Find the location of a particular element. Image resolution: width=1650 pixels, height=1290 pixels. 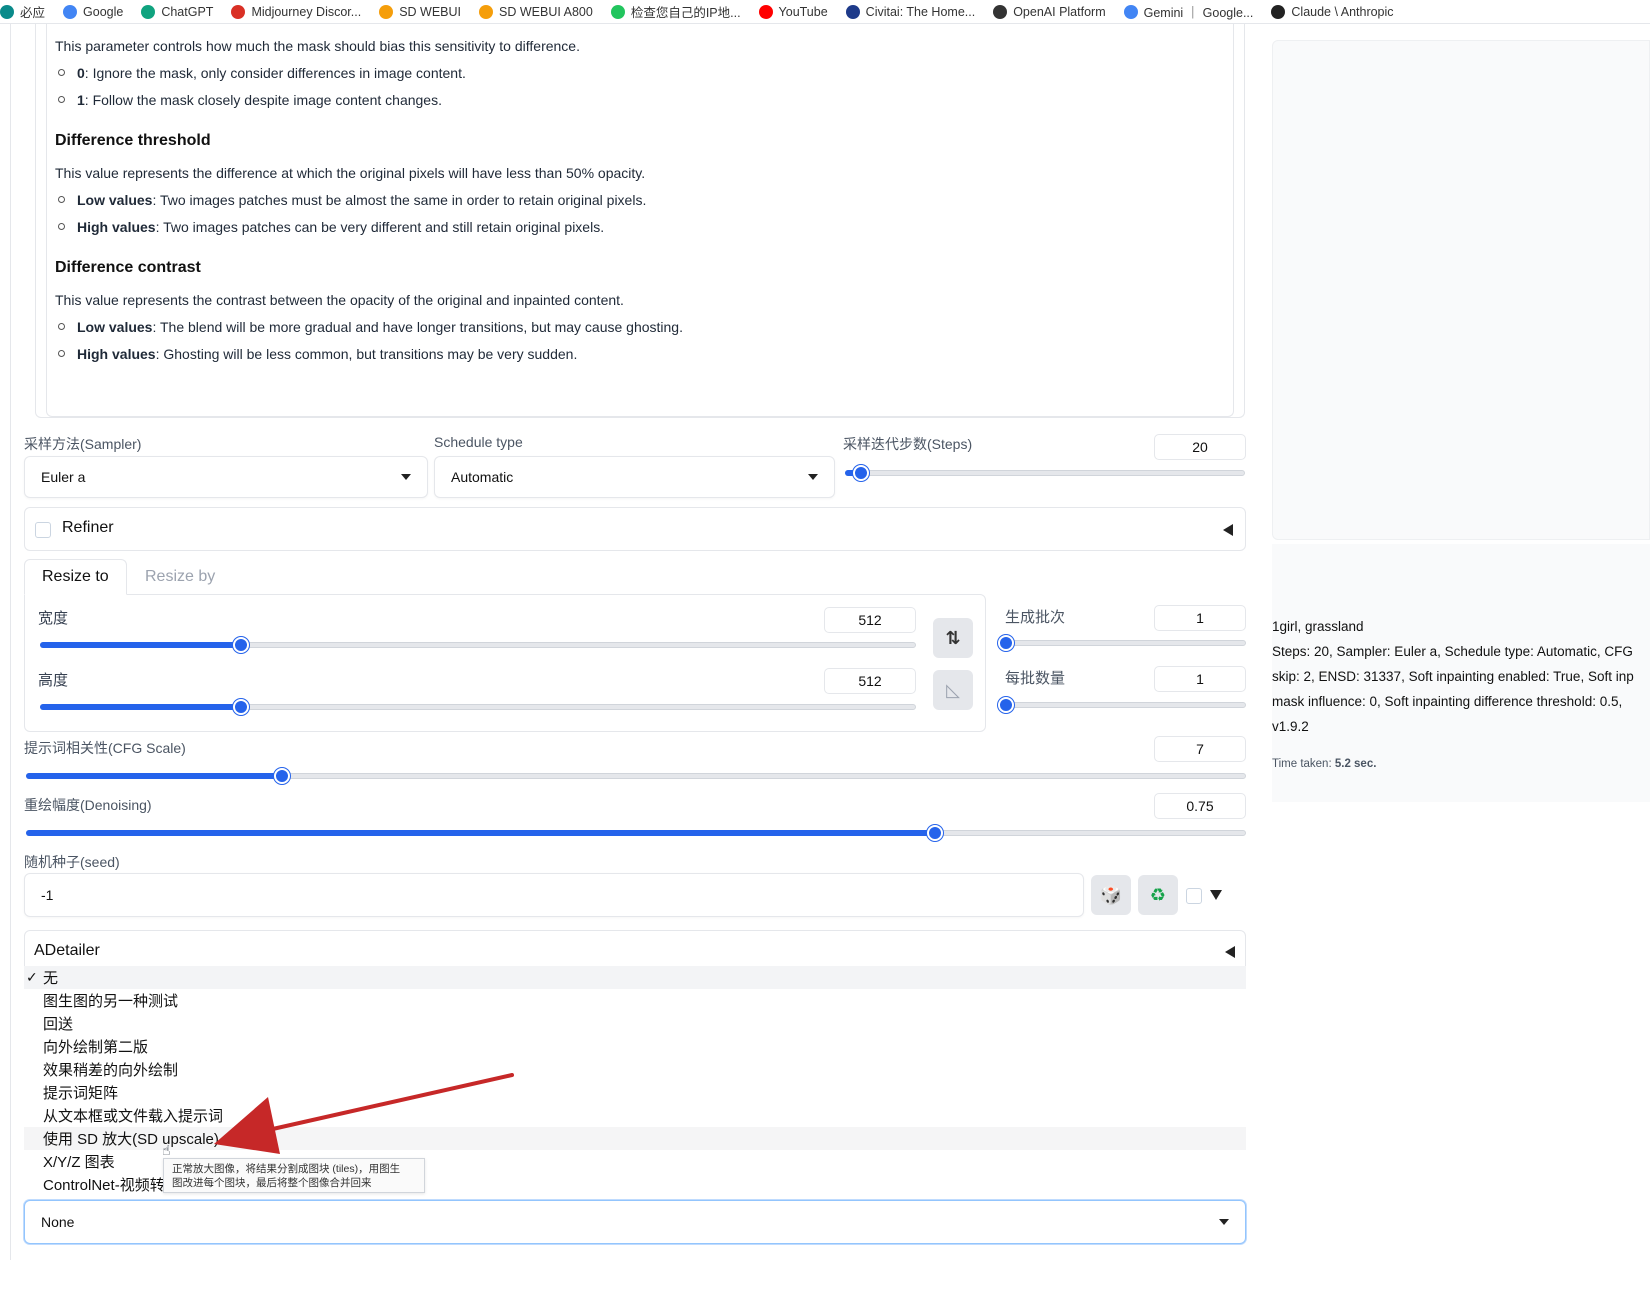

sd-webui-icon is located at coordinates (386, 11).